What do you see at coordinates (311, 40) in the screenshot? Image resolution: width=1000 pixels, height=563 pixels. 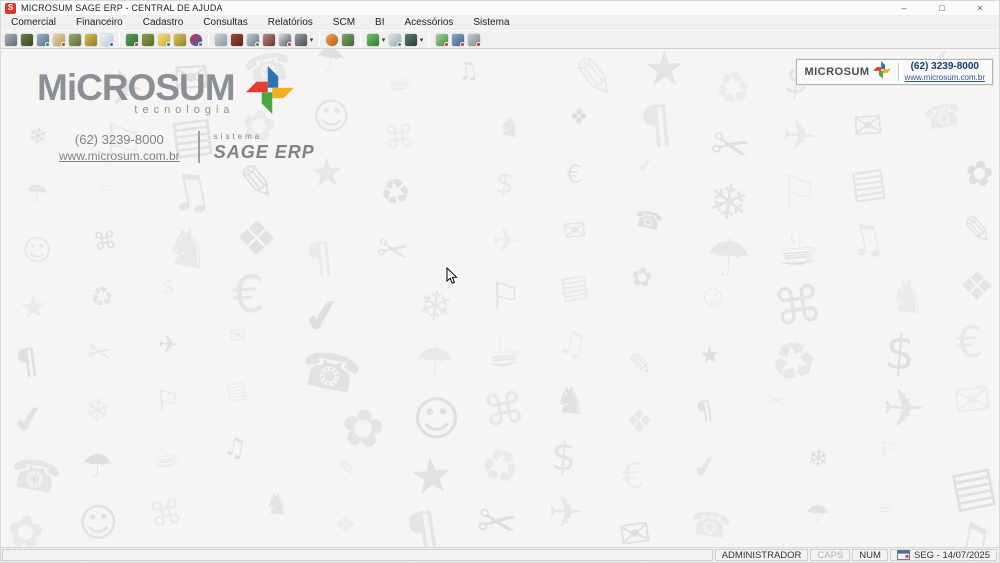 I see `printer-dropdown-arrow: ▾` at bounding box center [311, 40].